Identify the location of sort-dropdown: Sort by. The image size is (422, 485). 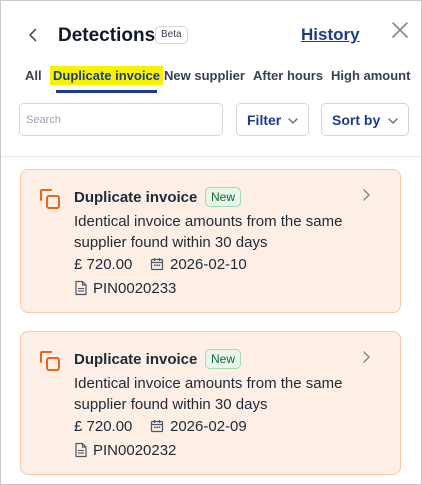
(365, 119).